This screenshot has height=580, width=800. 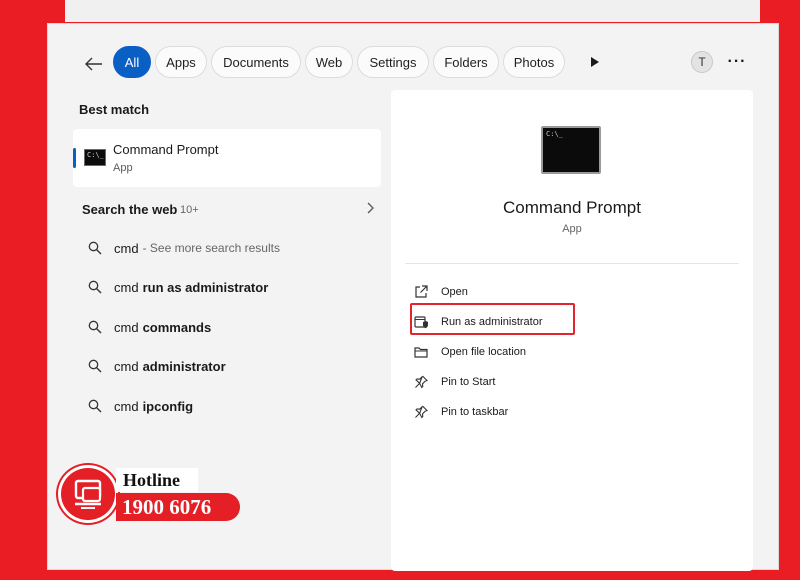 What do you see at coordinates (123, 168) in the screenshot?
I see `best-match-type: App` at bounding box center [123, 168].